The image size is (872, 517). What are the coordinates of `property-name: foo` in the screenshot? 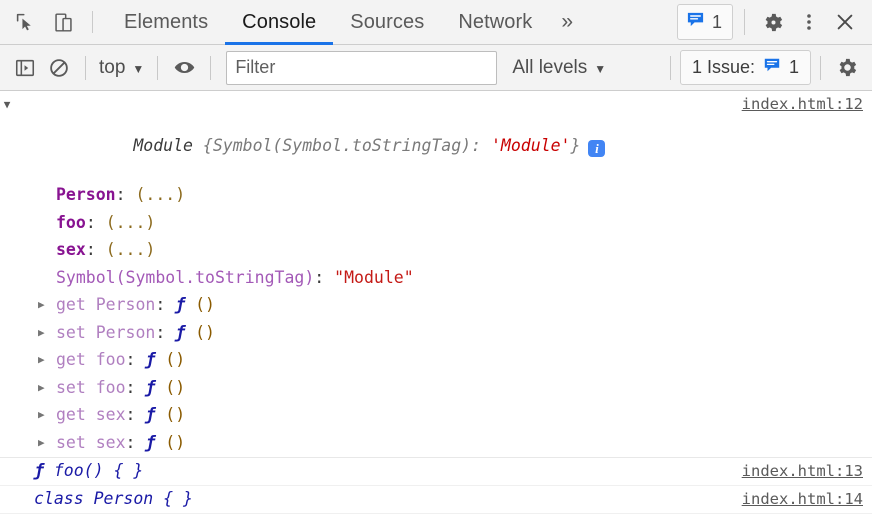 It's located at (71, 222).